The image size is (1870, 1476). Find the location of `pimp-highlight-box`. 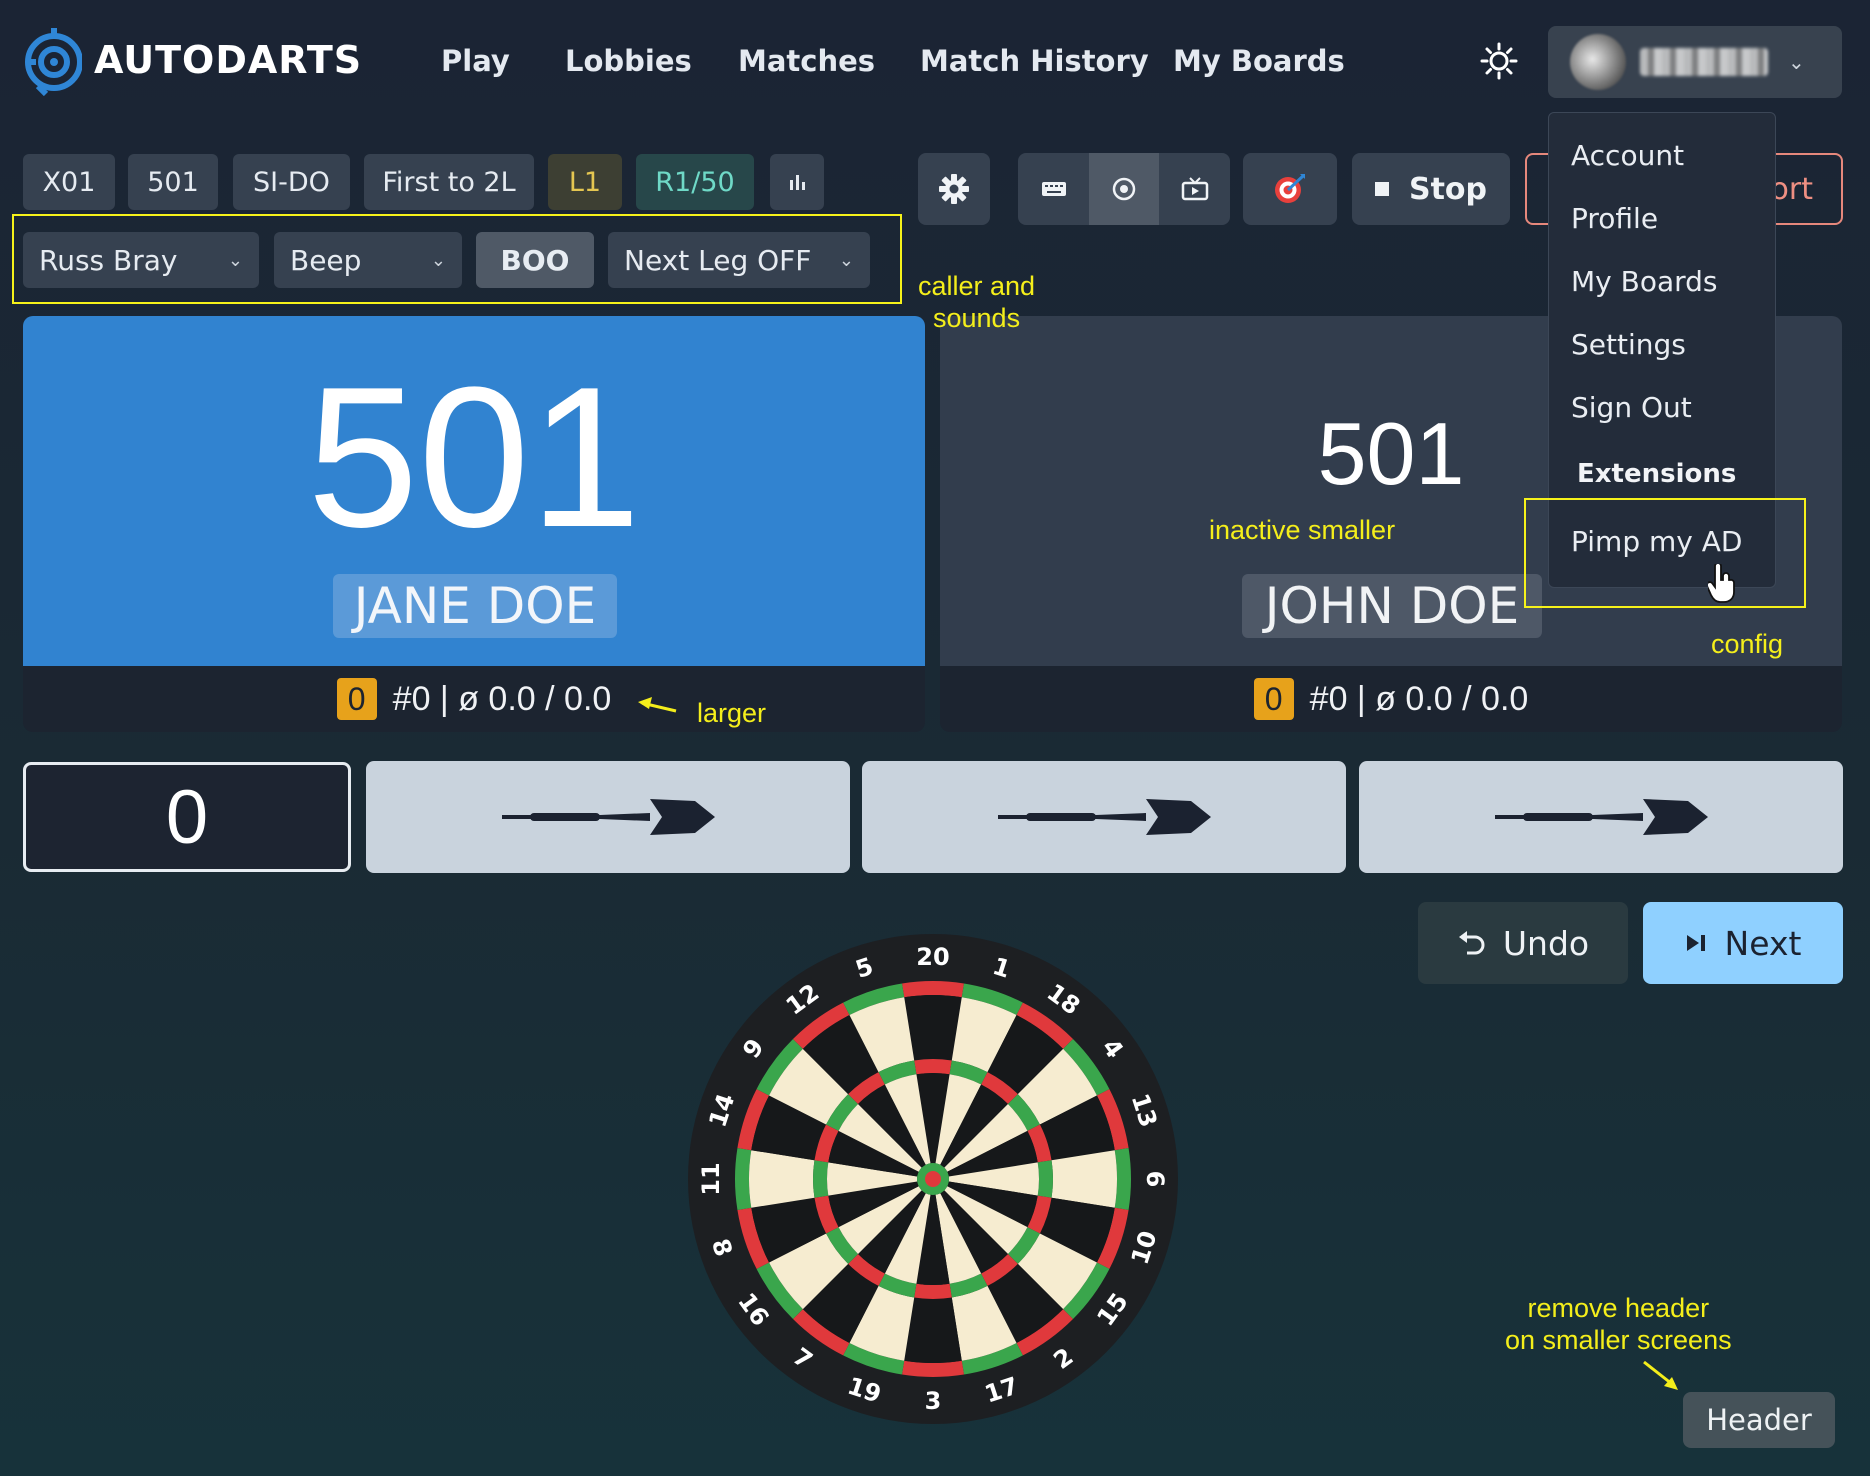

pimp-highlight-box is located at coordinates (1665, 553).